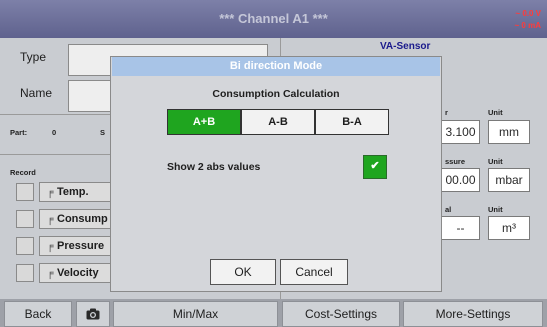 This screenshot has height=327, width=547. What do you see at coordinates (25, 246) in the screenshot?
I see `record-checkbox-pressure` at bounding box center [25, 246].